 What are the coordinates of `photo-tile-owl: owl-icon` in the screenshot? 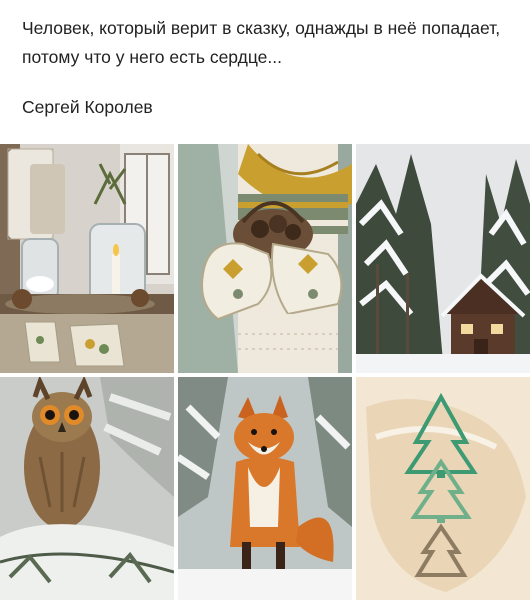 It's located at (87, 488).